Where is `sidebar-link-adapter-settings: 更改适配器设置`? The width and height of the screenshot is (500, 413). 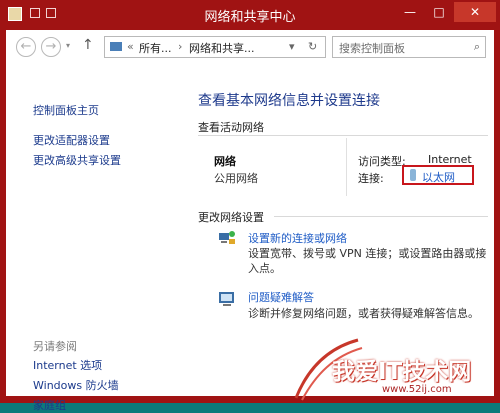 sidebar-link-adapter-settings: 更改适配器设置 is located at coordinates (71, 140).